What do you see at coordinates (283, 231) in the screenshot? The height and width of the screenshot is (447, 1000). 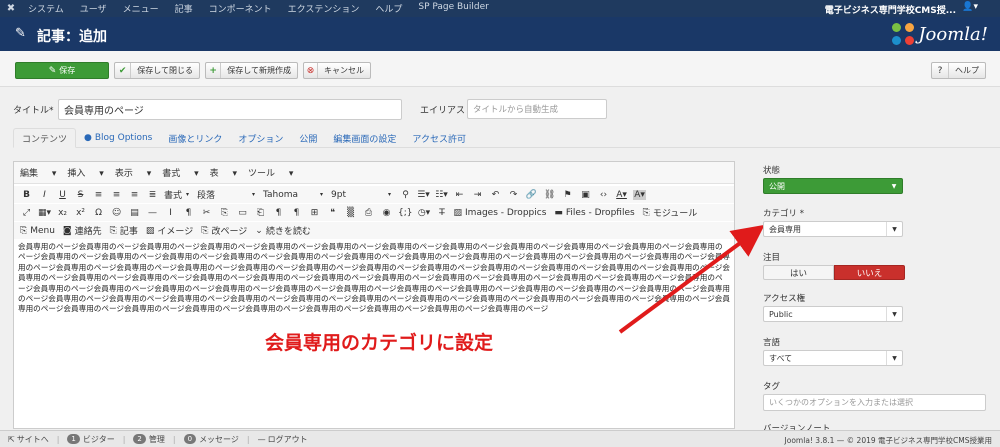 I see `readmore-button: ⌄ 続きを読む` at bounding box center [283, 231].